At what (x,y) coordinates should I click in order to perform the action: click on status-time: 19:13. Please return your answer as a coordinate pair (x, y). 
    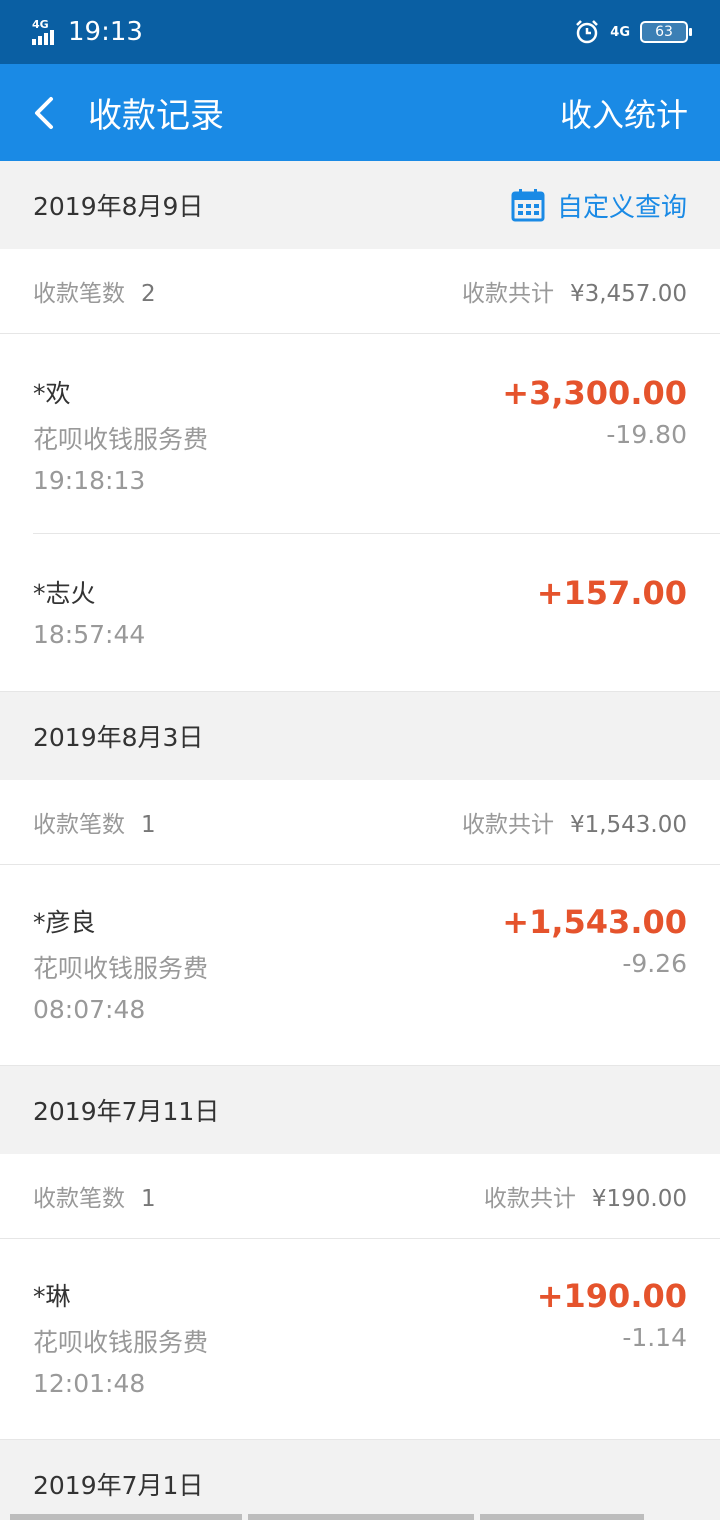
    Looking at the image, I should click on (105, 32).